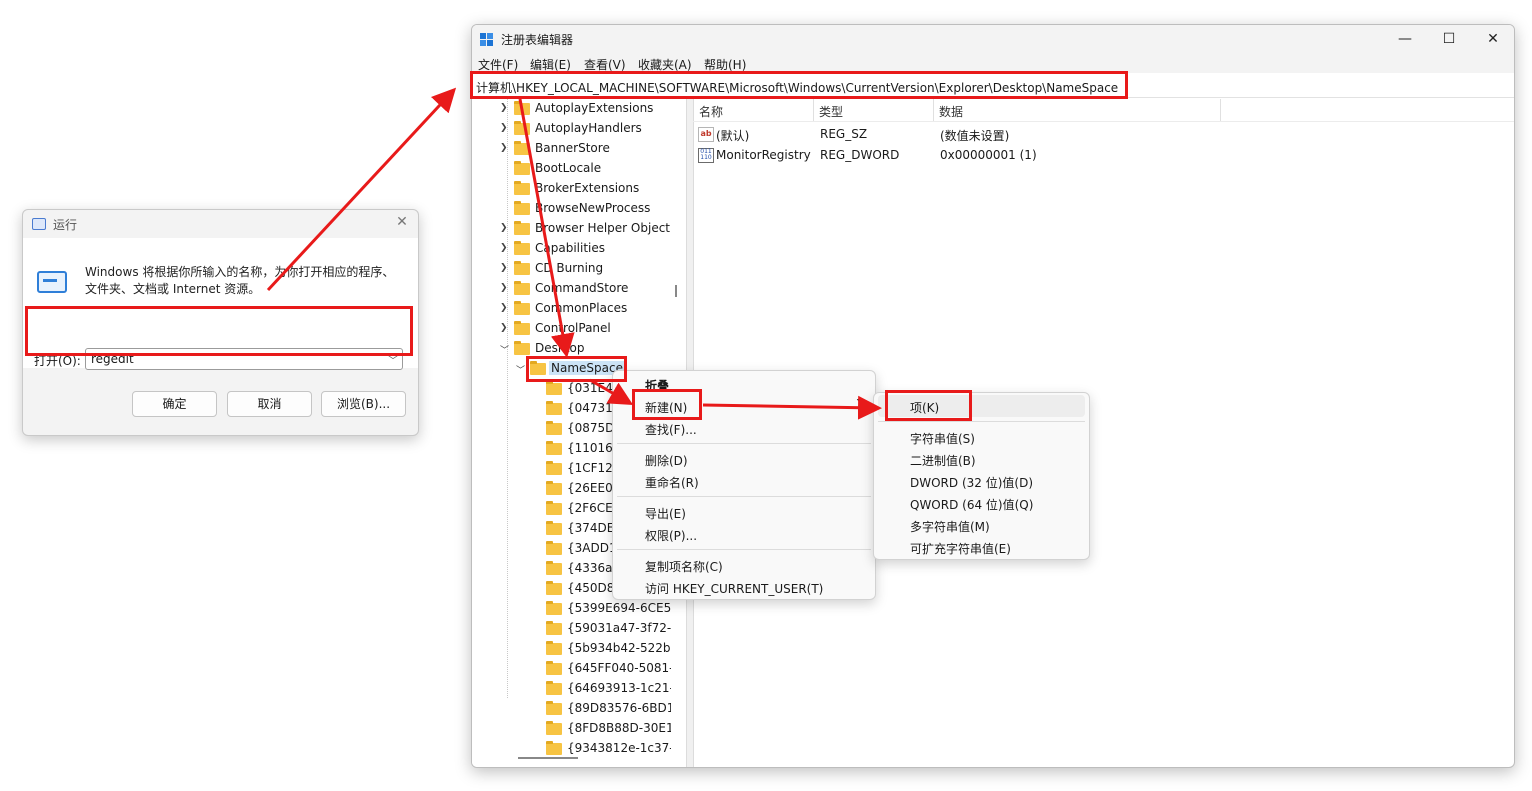  Describe the element at coordinates (546, 228) in the screenshot. I see `arrow-address-to-namespace` at that location.